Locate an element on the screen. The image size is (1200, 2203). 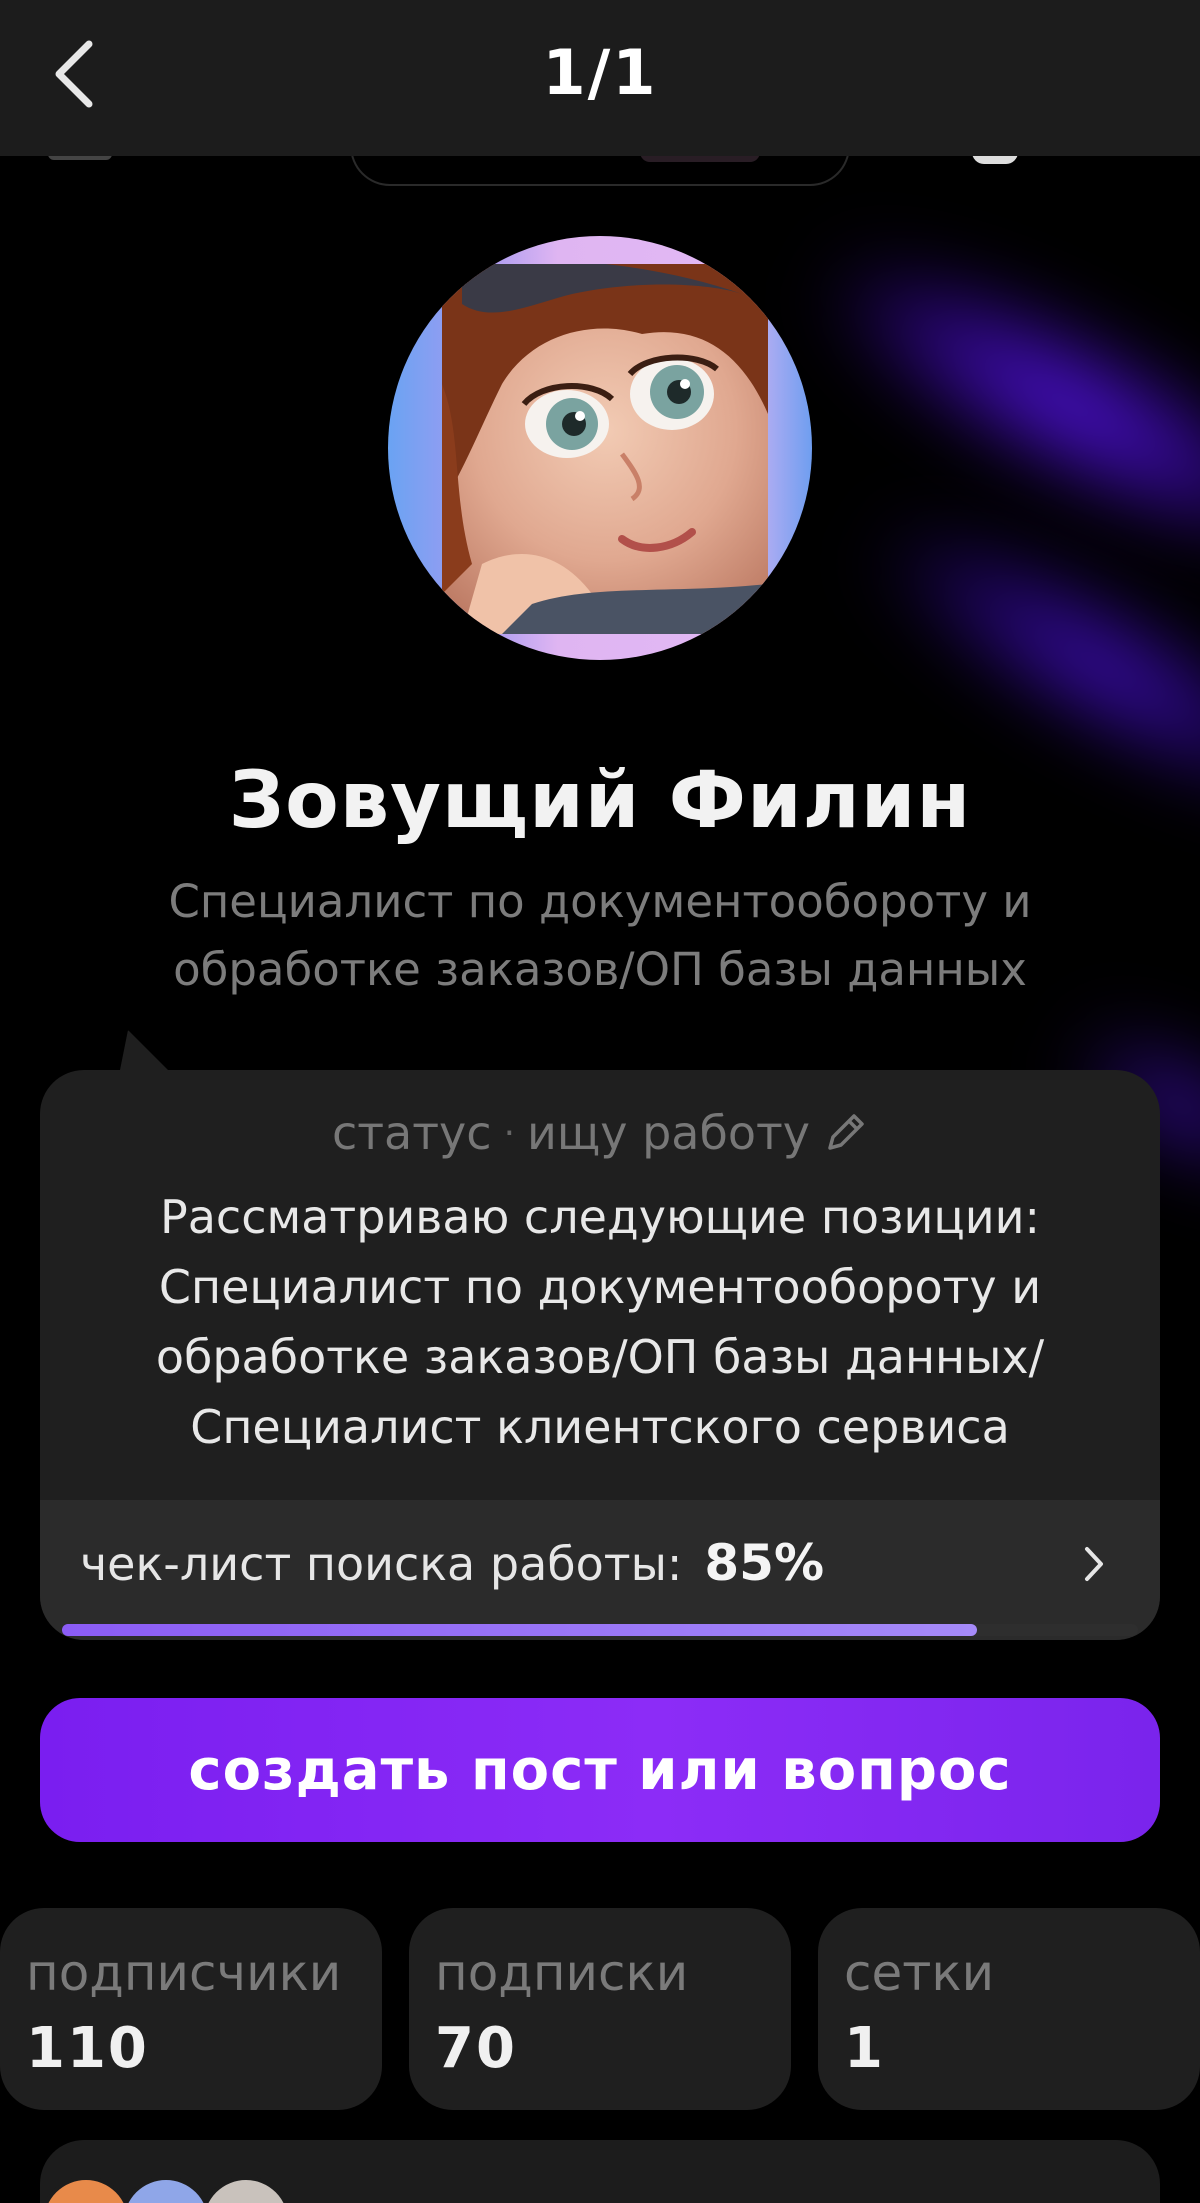
stat-following: подписки 70 is located at coordinates (600, 2009).